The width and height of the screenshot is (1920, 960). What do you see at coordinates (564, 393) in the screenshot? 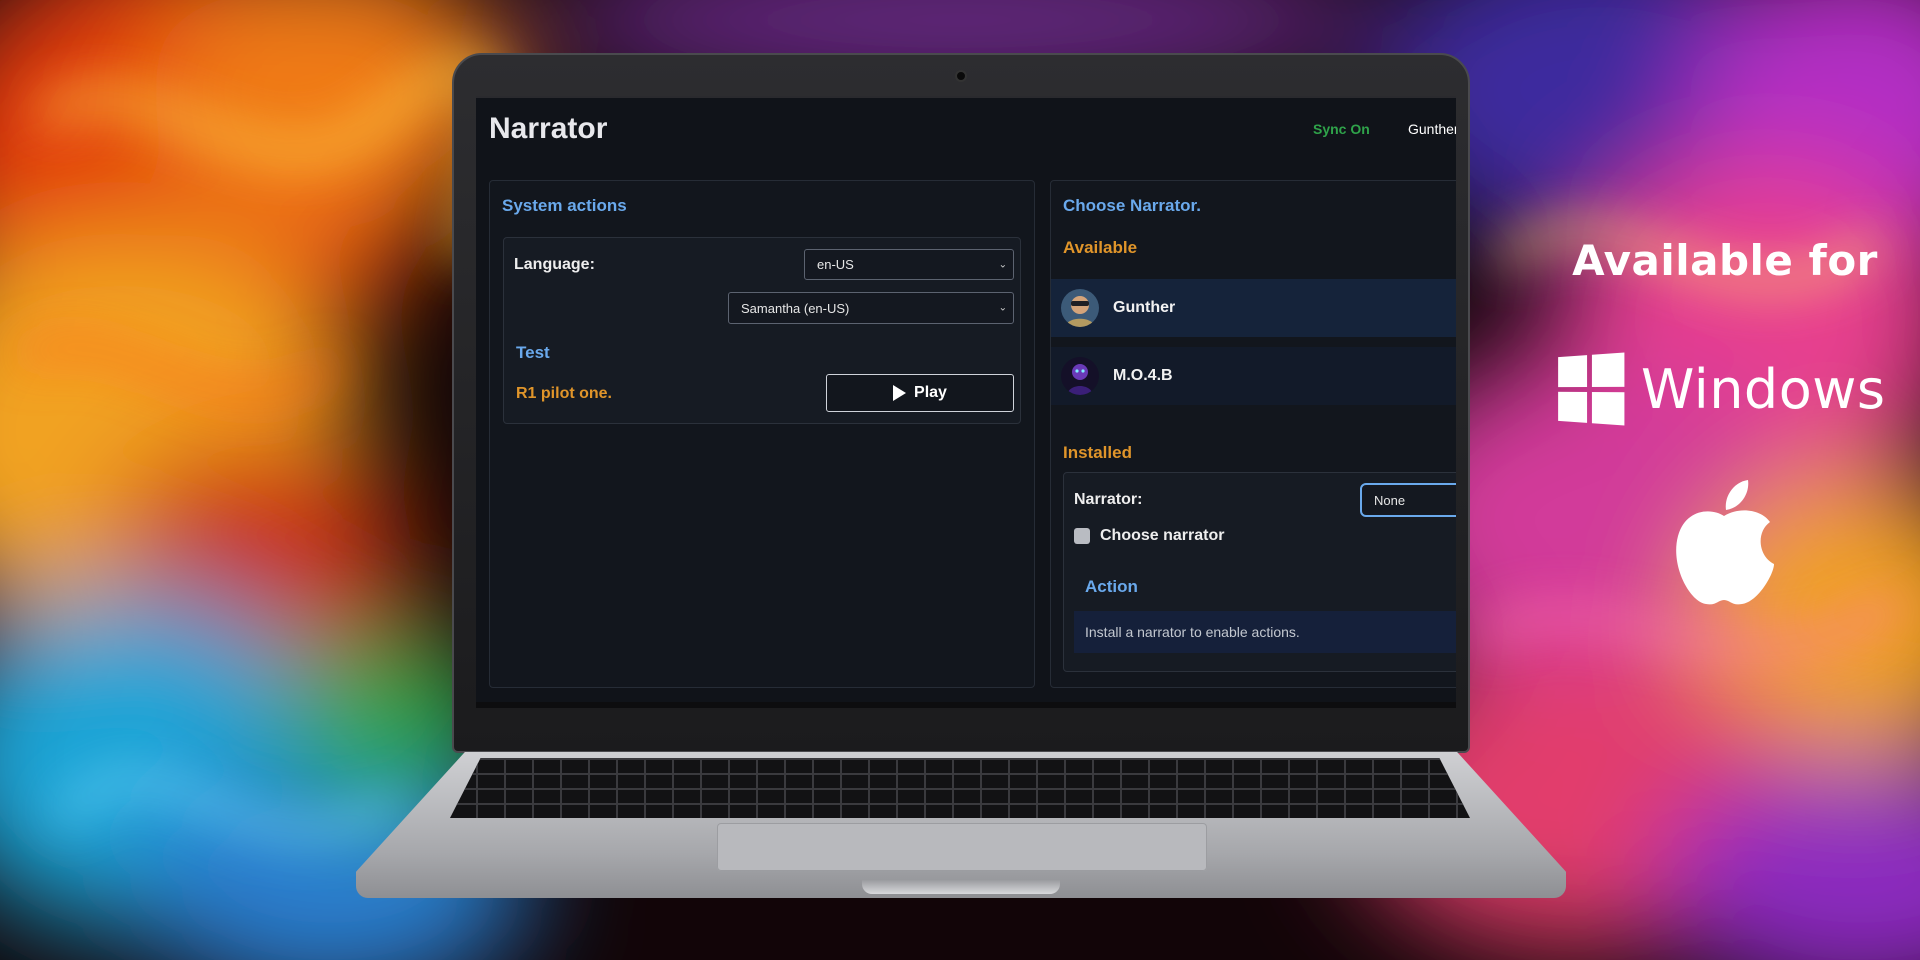
I see `test-text: R1 pilot one.` at bounding box center [564, 393].